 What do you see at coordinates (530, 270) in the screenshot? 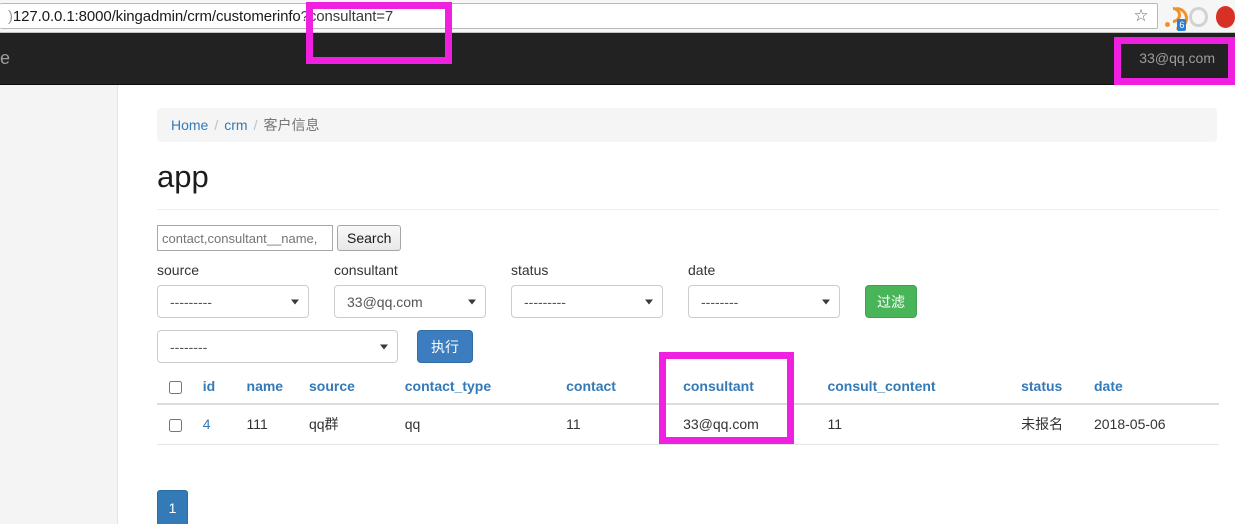
I see `filter-label-status: status` at bounding box center [530, 270].